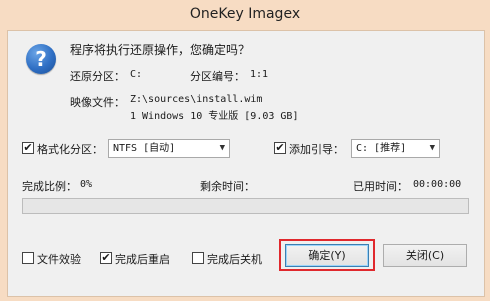  I want to click on prompt-question: 程序将执行还原操作，您确定吗？, so click(160, 50).